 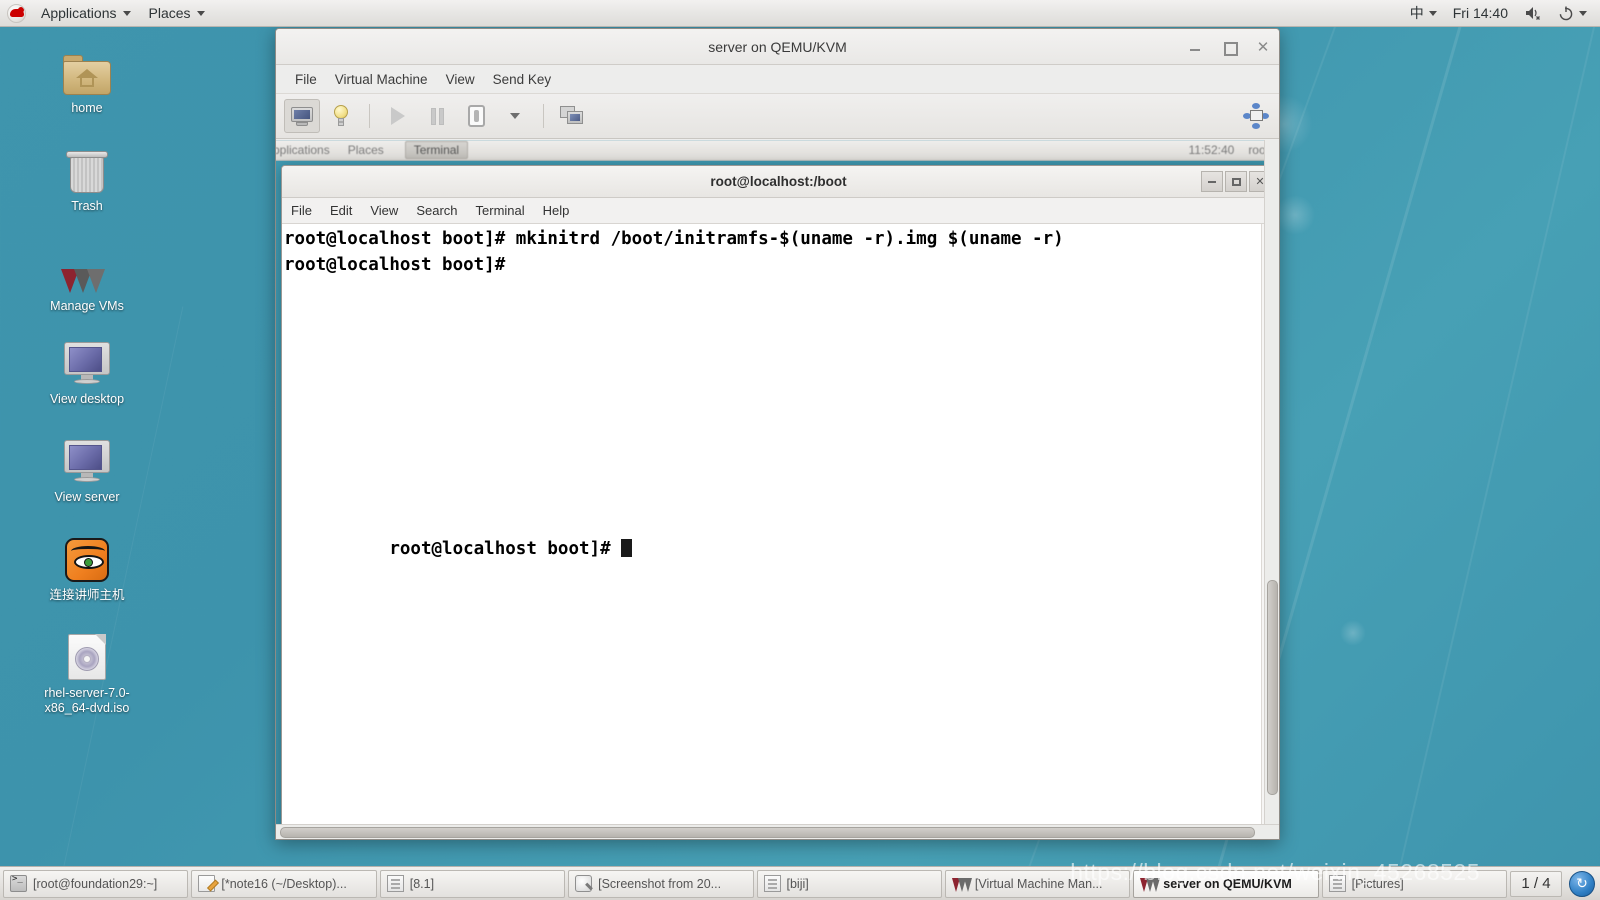 What do you see at coordinates (1256, 116) in the screenshot?
I see `fullscreen-button` at bounding box center [1256, 116].